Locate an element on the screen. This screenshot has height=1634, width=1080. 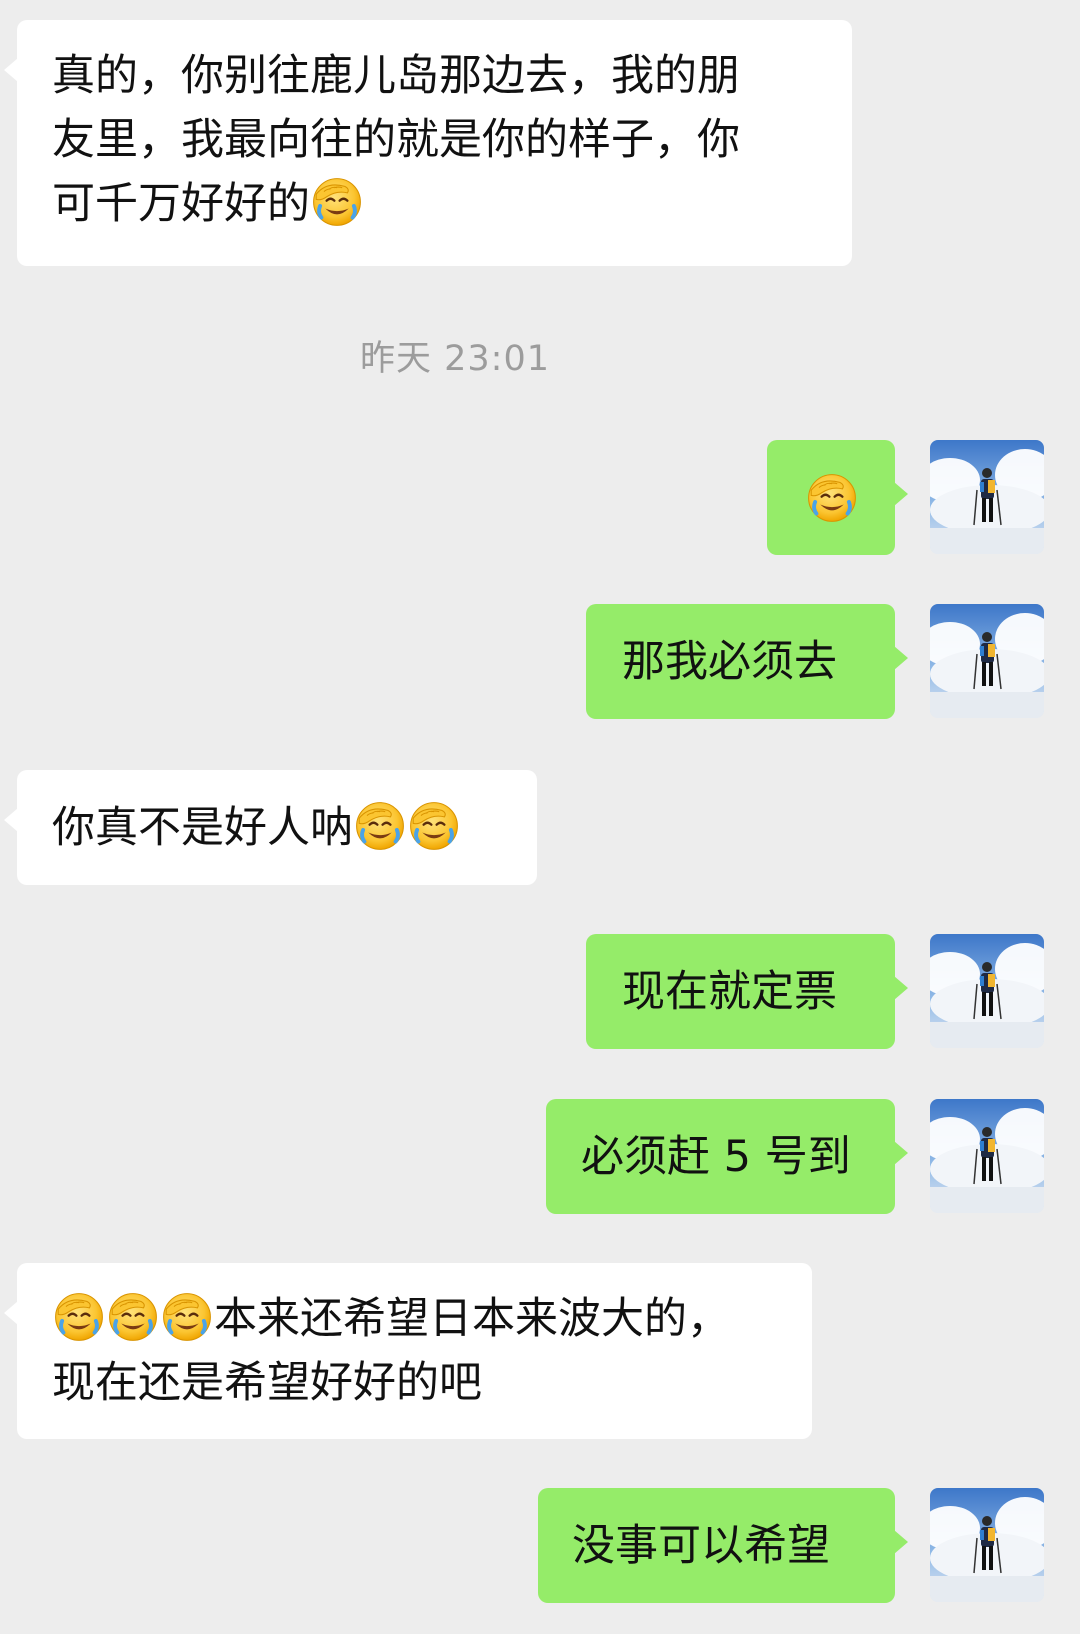
incoming-message-bubble: 本来还希望日本来波大的， 现在还是希望好好的吧 is located at coordinates (408, 1351).